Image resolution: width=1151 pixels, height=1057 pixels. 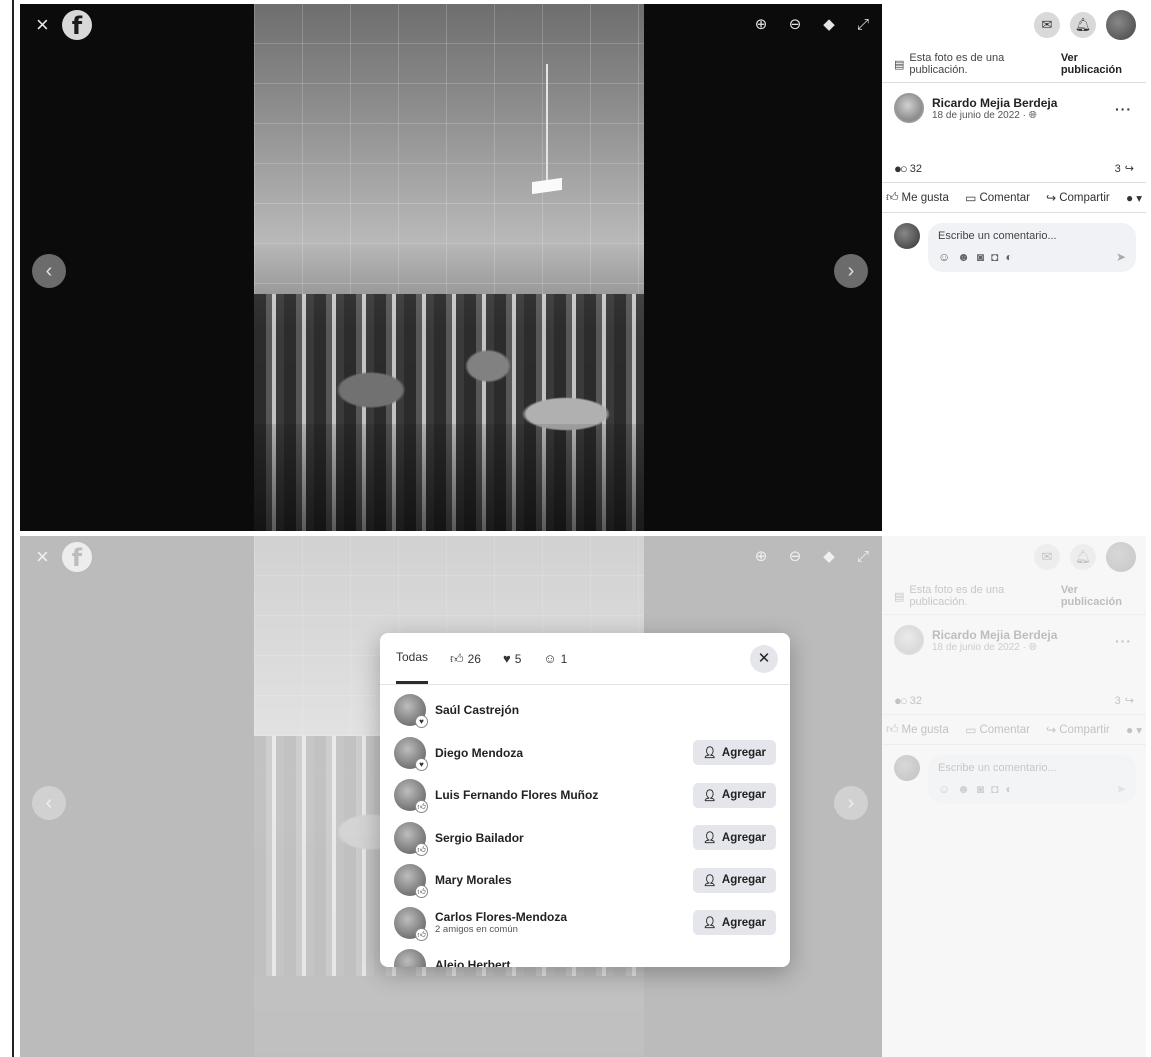 I want to click on post-doc-icon: ▤, so click(x=899, y=64).